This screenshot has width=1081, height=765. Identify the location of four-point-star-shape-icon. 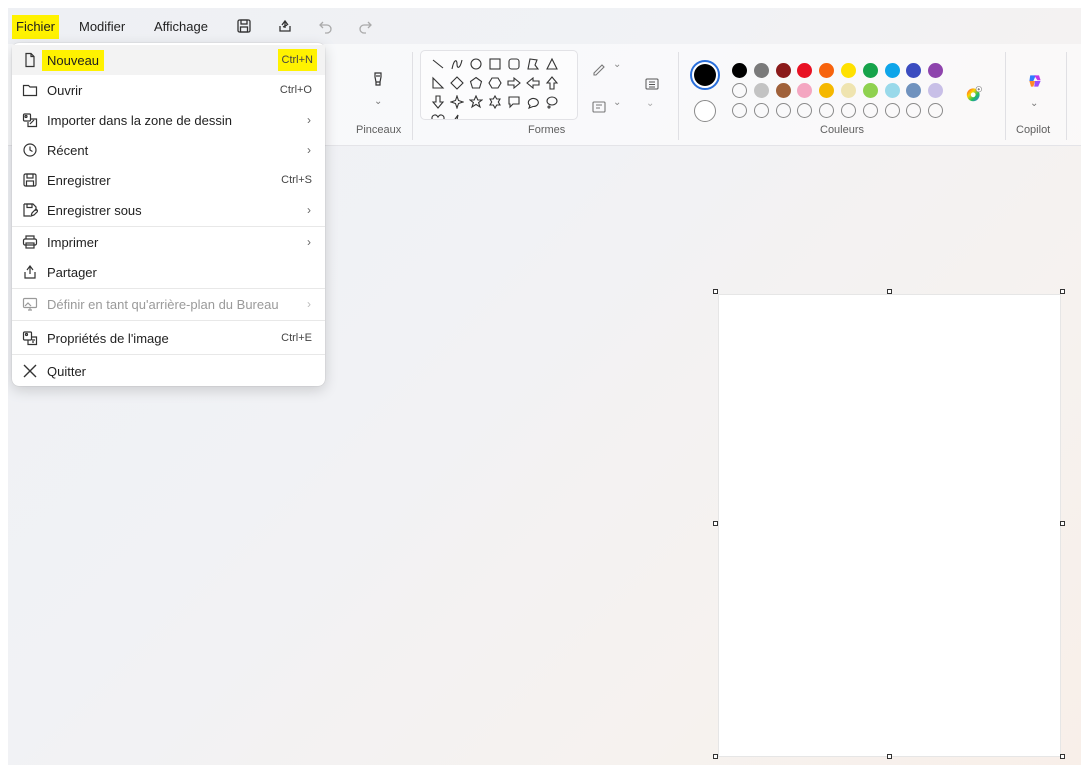
(456, 101).